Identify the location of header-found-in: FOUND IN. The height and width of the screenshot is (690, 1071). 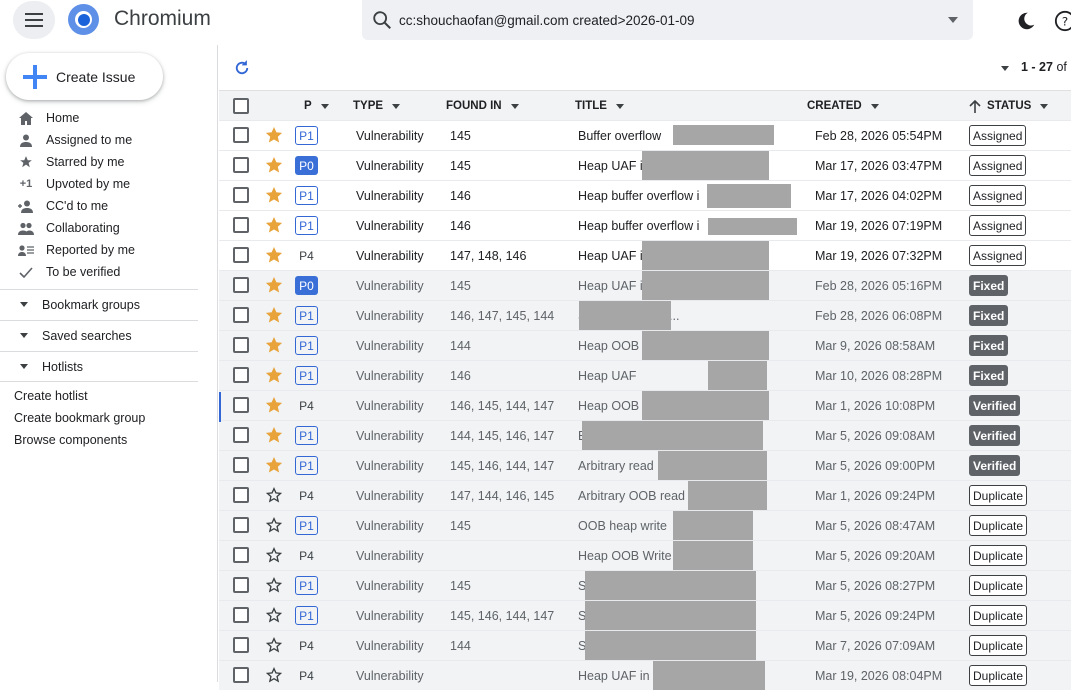
(482, 106).